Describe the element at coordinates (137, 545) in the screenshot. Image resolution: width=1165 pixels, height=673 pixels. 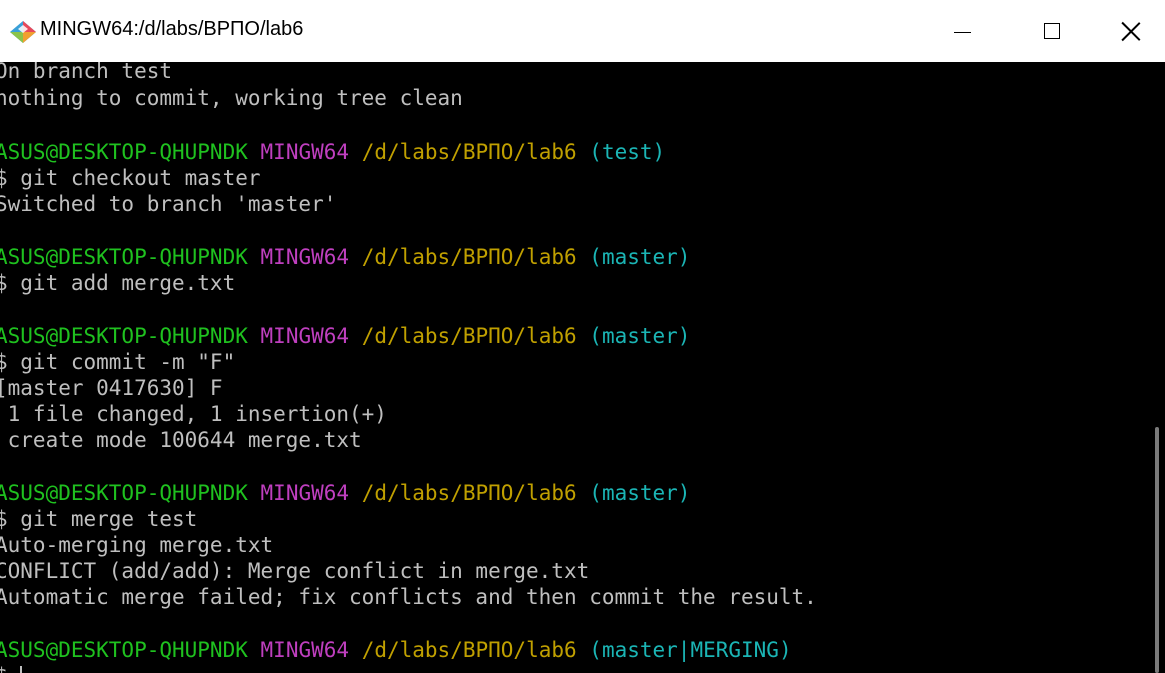
I see `output-line: Auto-merging merge.txt` at that location.